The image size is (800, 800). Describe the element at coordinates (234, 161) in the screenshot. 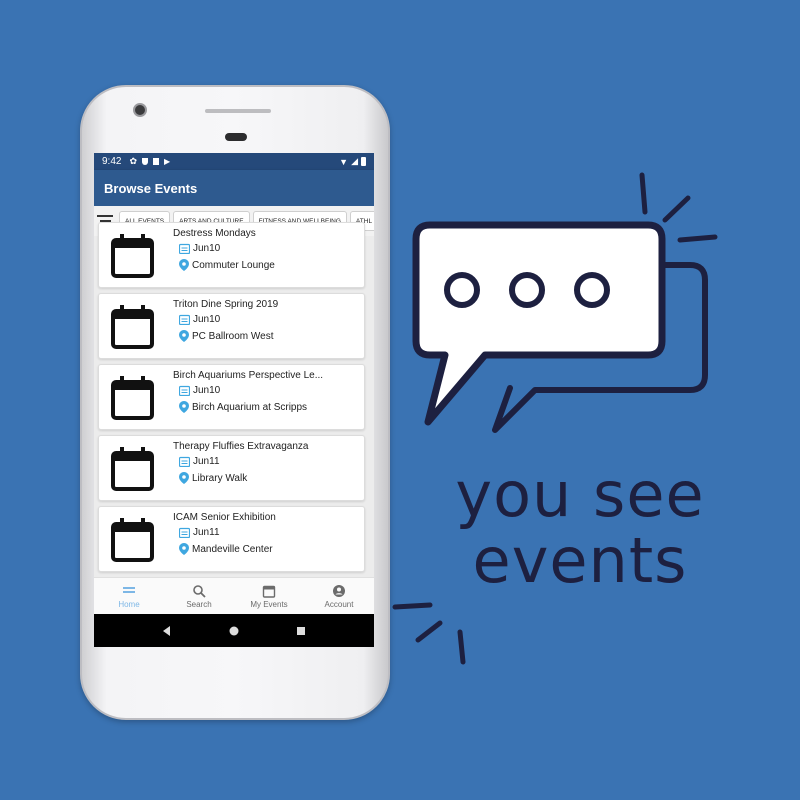

I see `status-bar: 9:42 ✿ ▶ ▼ ◢` at that location.